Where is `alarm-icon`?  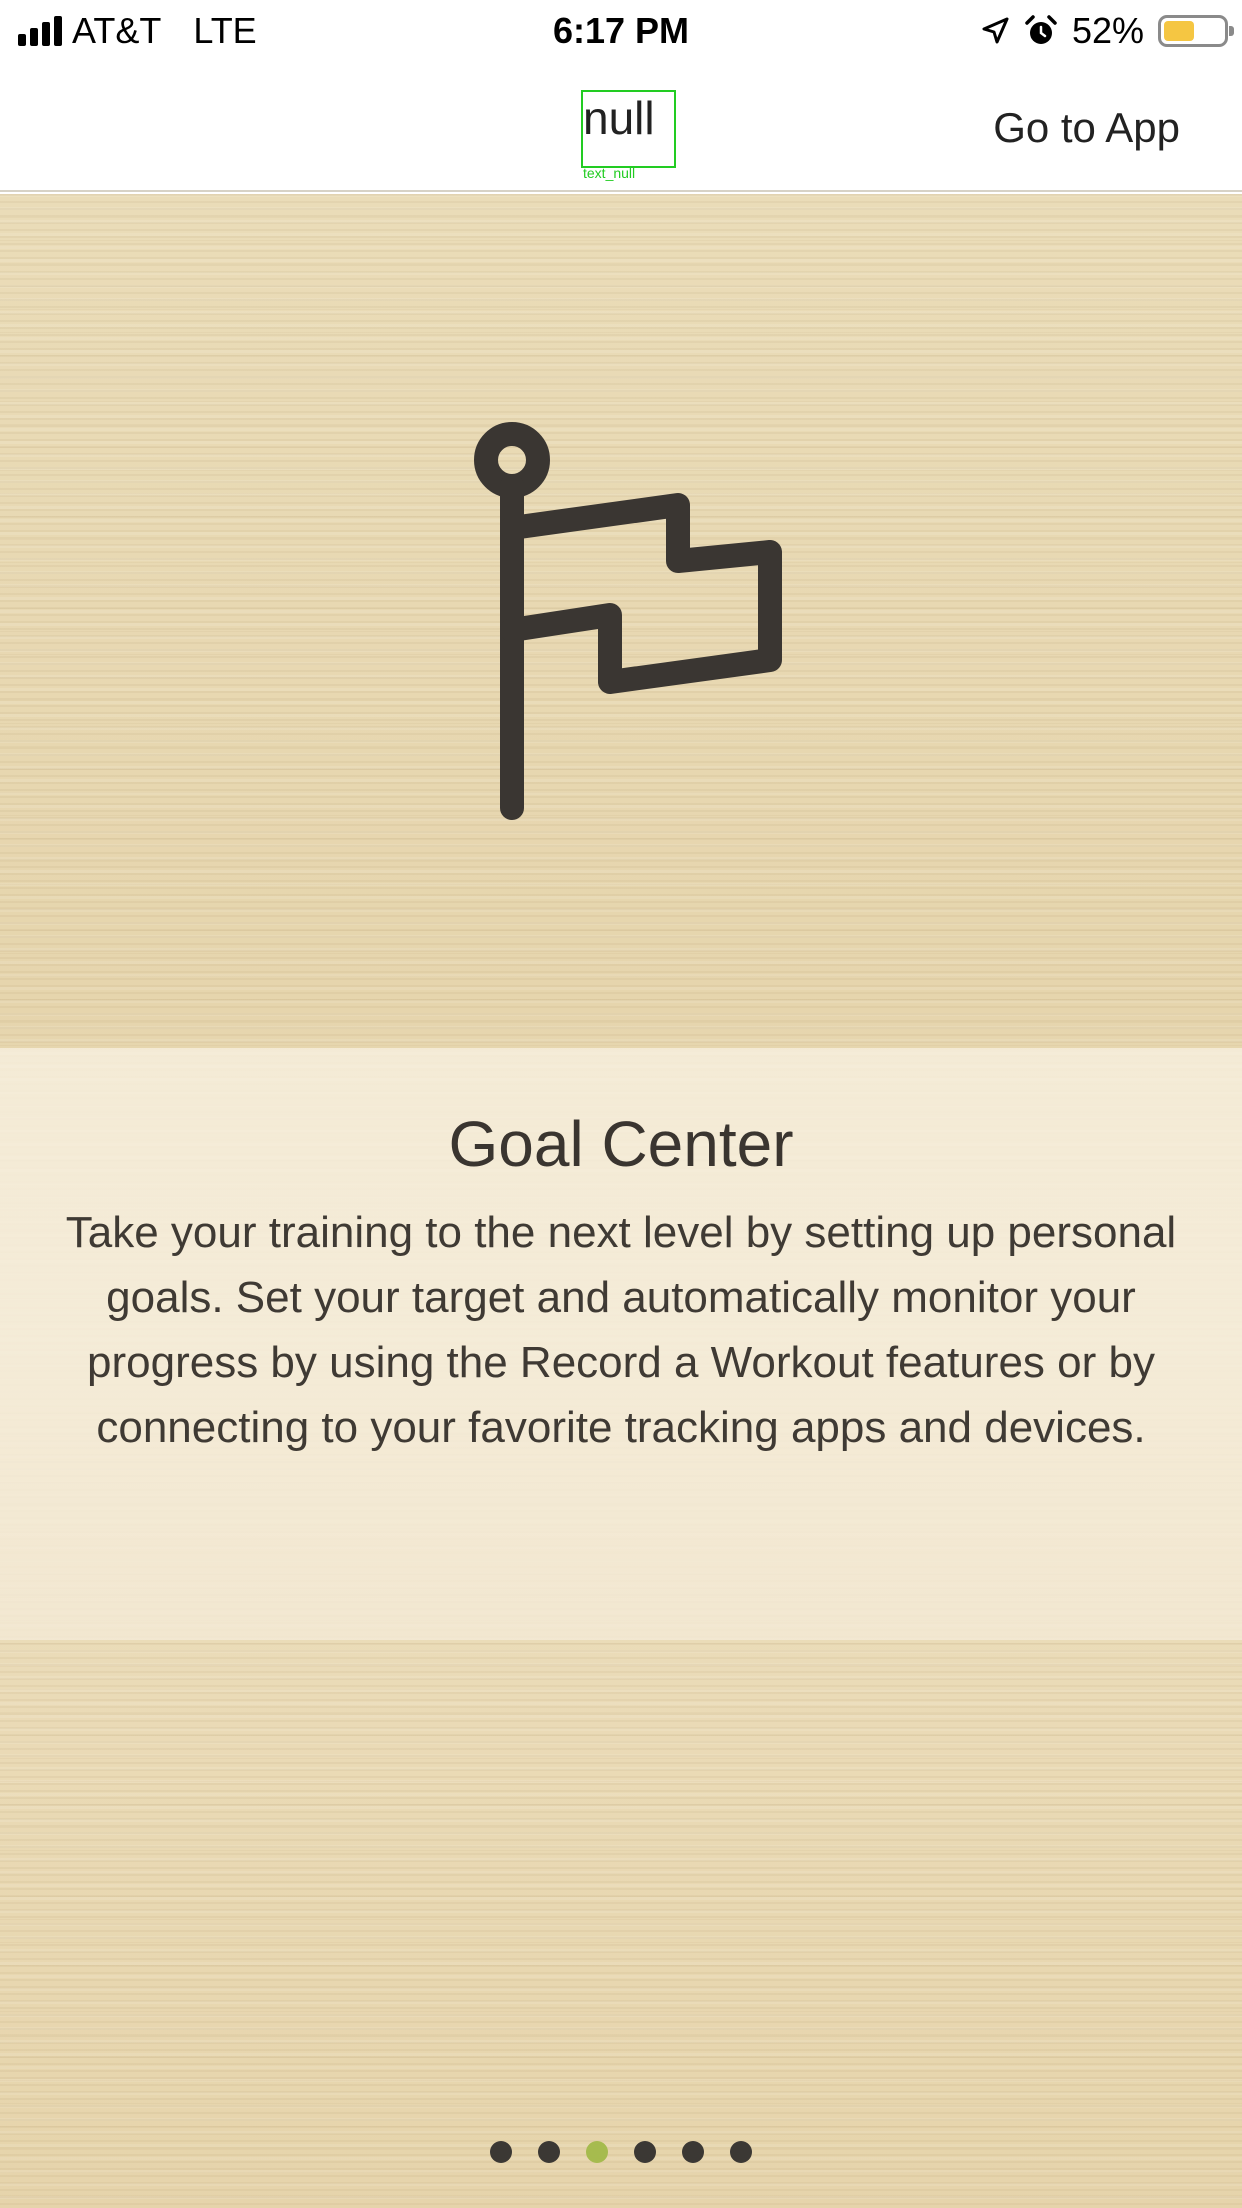 alarm-icon is located at coordinates (1041, 29).